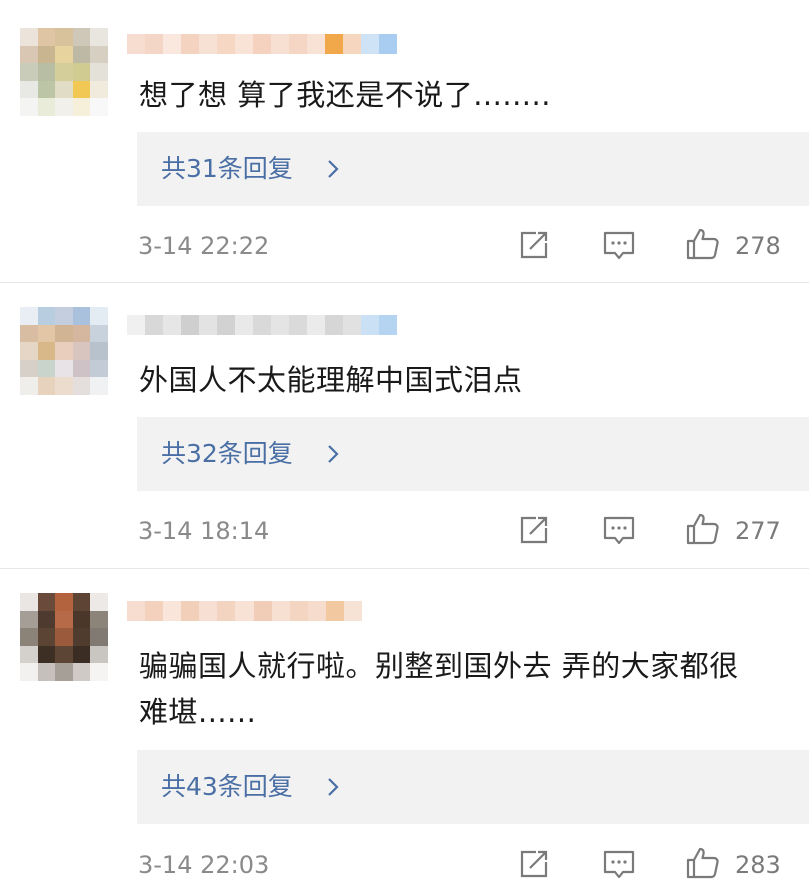 This screenshot has height=895, width=809. What do you see at coordinates (204, 531) in the screenshot?
I see `timestamp: 3-14 18:14` at bounding box center [204, 531].